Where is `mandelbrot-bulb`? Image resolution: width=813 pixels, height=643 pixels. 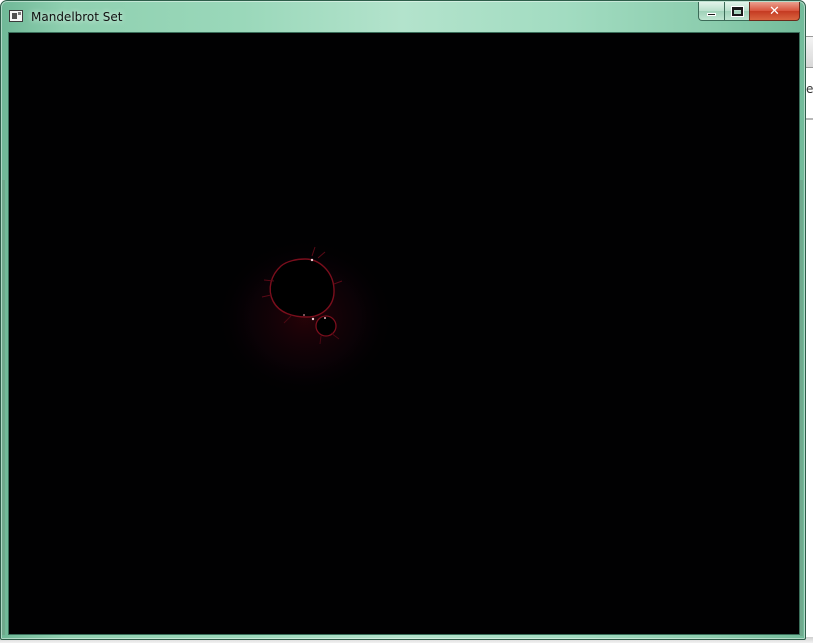
mandelbrot-bulb is located at coordinates (326, 326).